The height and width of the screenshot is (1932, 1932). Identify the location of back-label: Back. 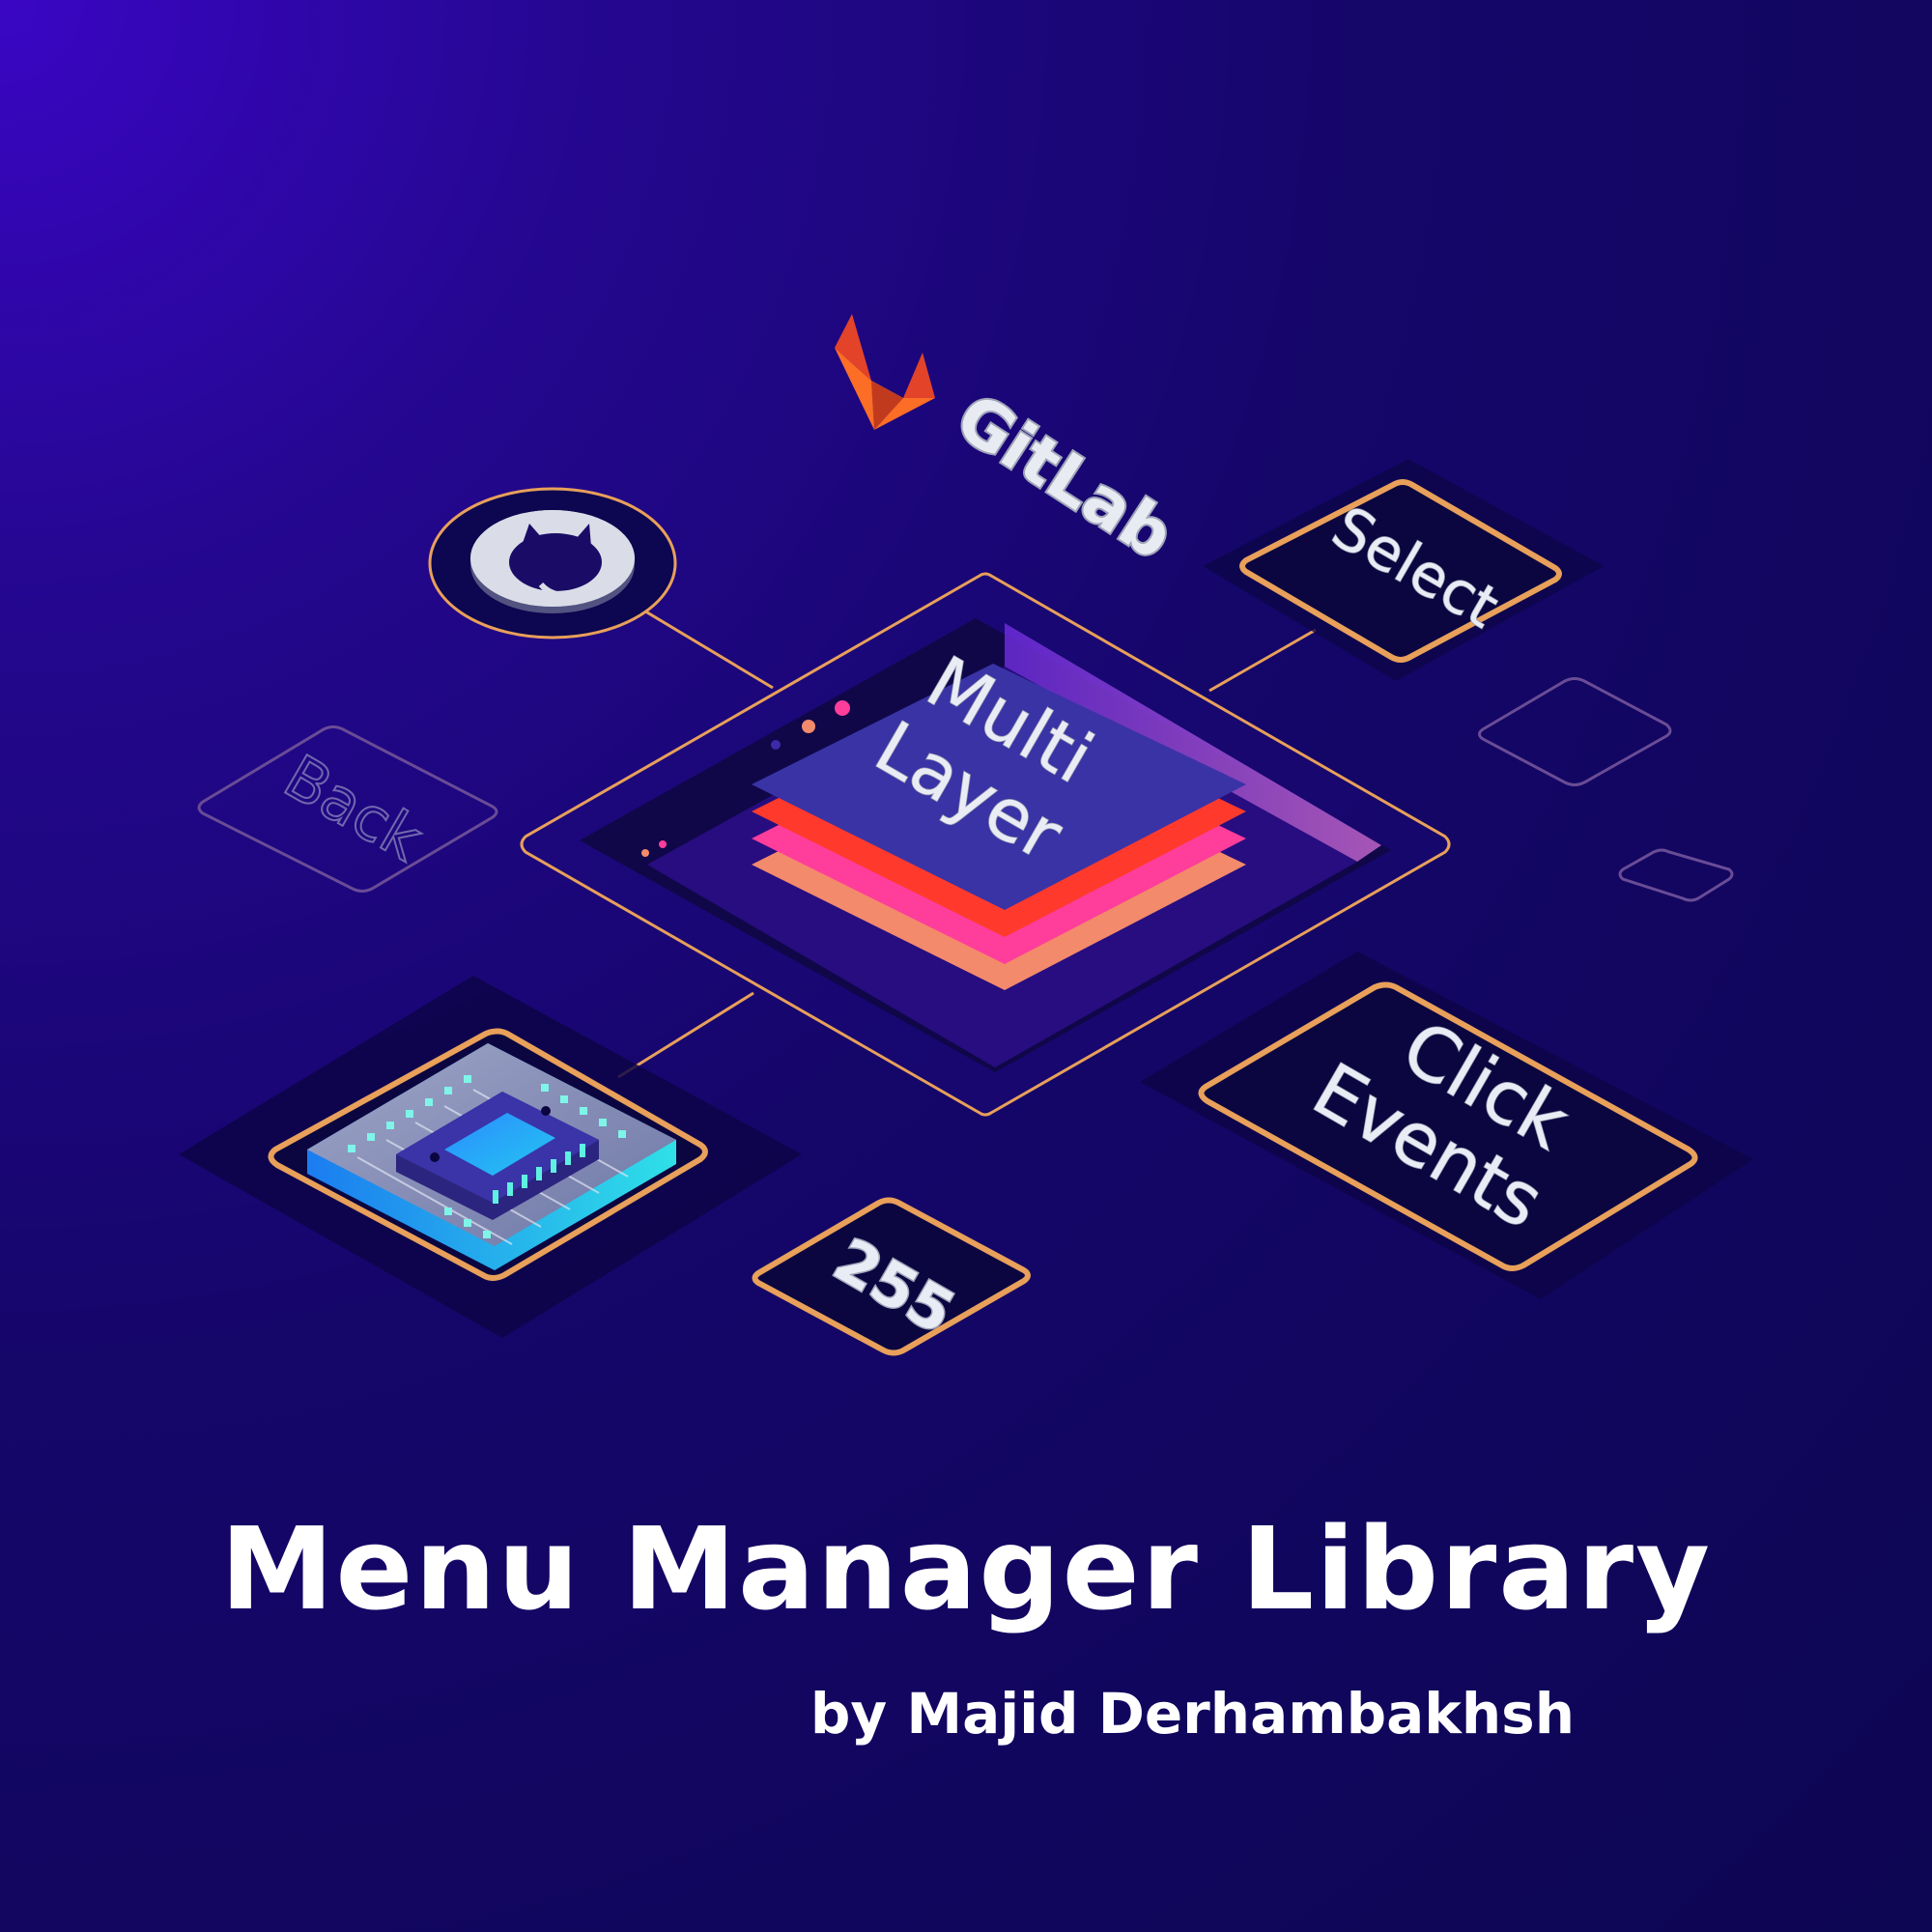
(353, 808).